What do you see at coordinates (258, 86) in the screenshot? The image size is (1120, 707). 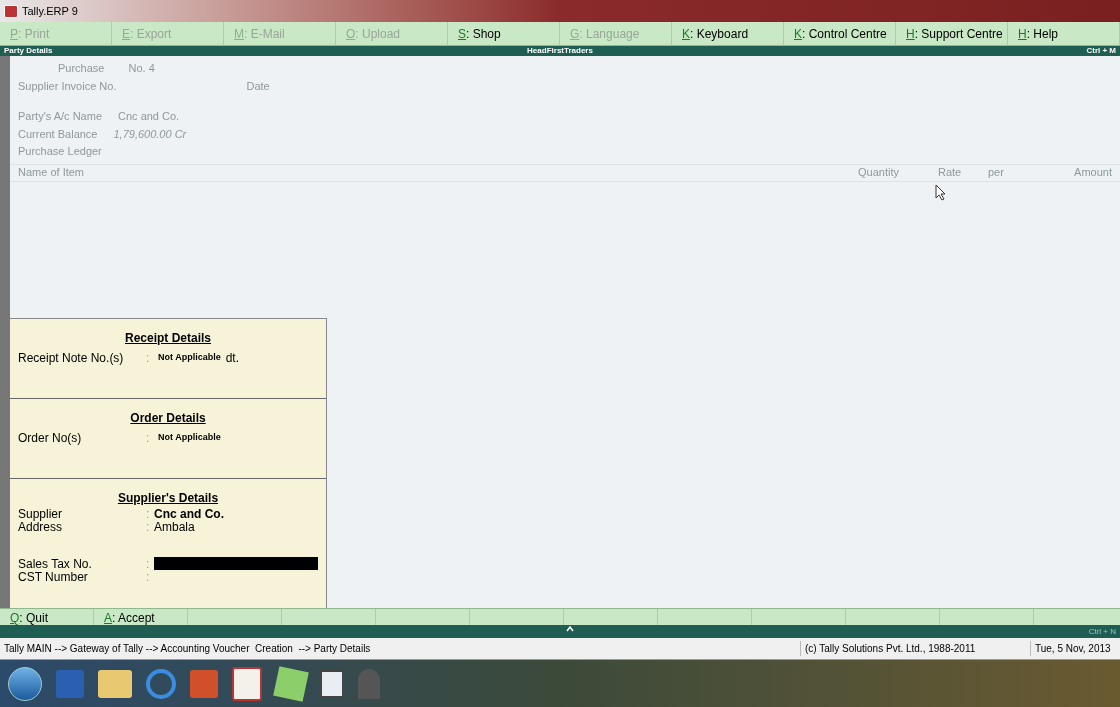 I see `field-label: Date` at bounding box center [258, 86].